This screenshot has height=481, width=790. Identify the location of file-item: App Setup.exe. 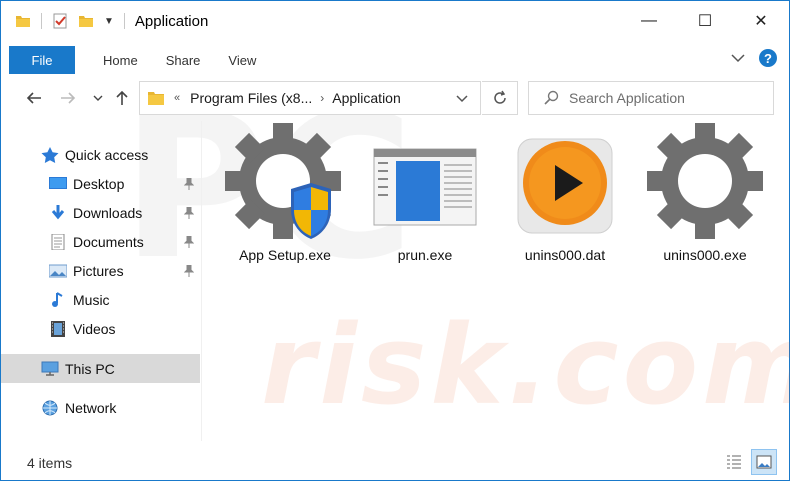
(285, 193).